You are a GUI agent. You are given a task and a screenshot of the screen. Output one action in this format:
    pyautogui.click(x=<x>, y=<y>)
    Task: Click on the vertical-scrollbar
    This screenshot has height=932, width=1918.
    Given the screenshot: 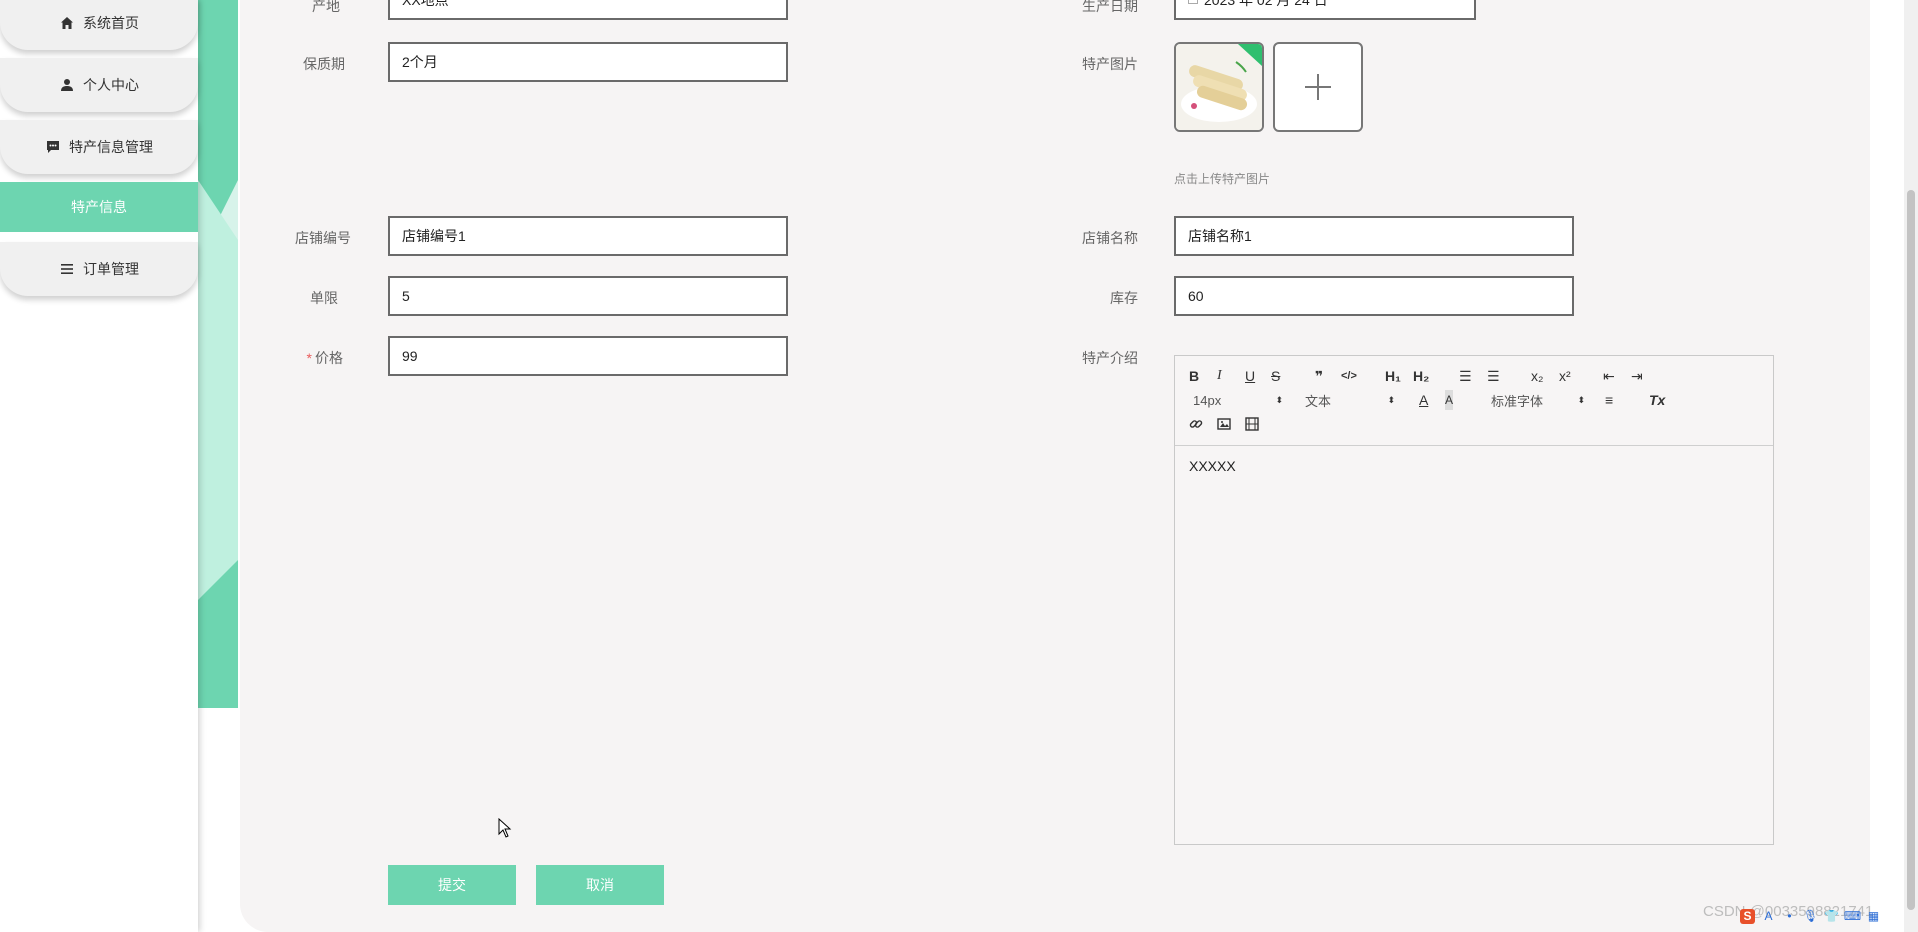 What is the action you would take?
    pyautogui.click(x=1911, y=466)
    